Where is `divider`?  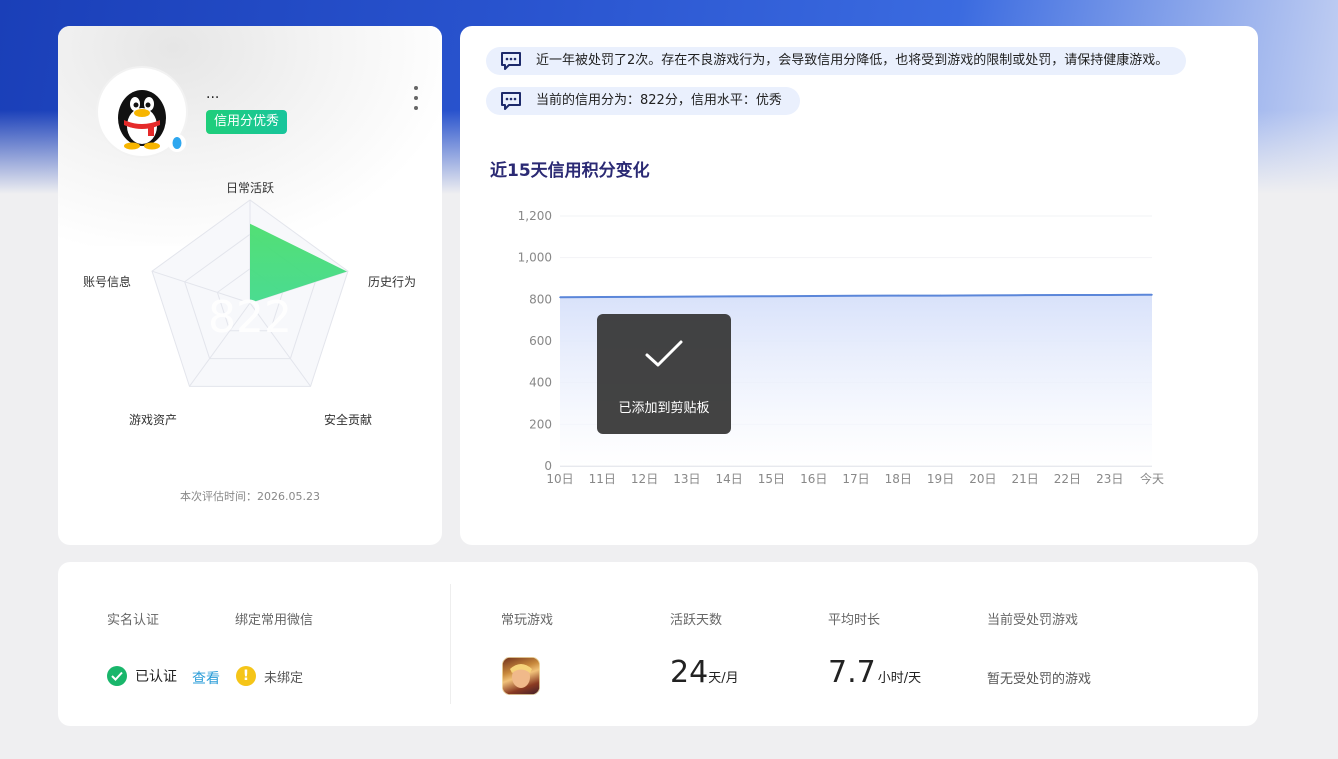
divider is located at coordinates (450, 644).